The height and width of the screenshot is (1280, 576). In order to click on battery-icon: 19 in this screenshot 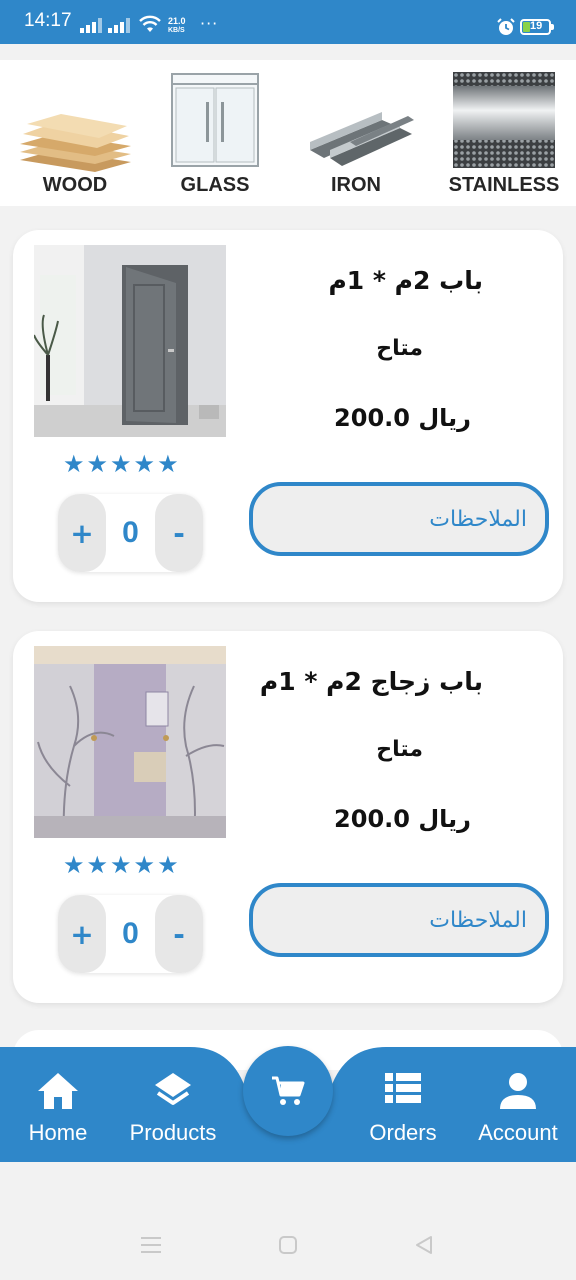, I will do `click(537, 27)`.